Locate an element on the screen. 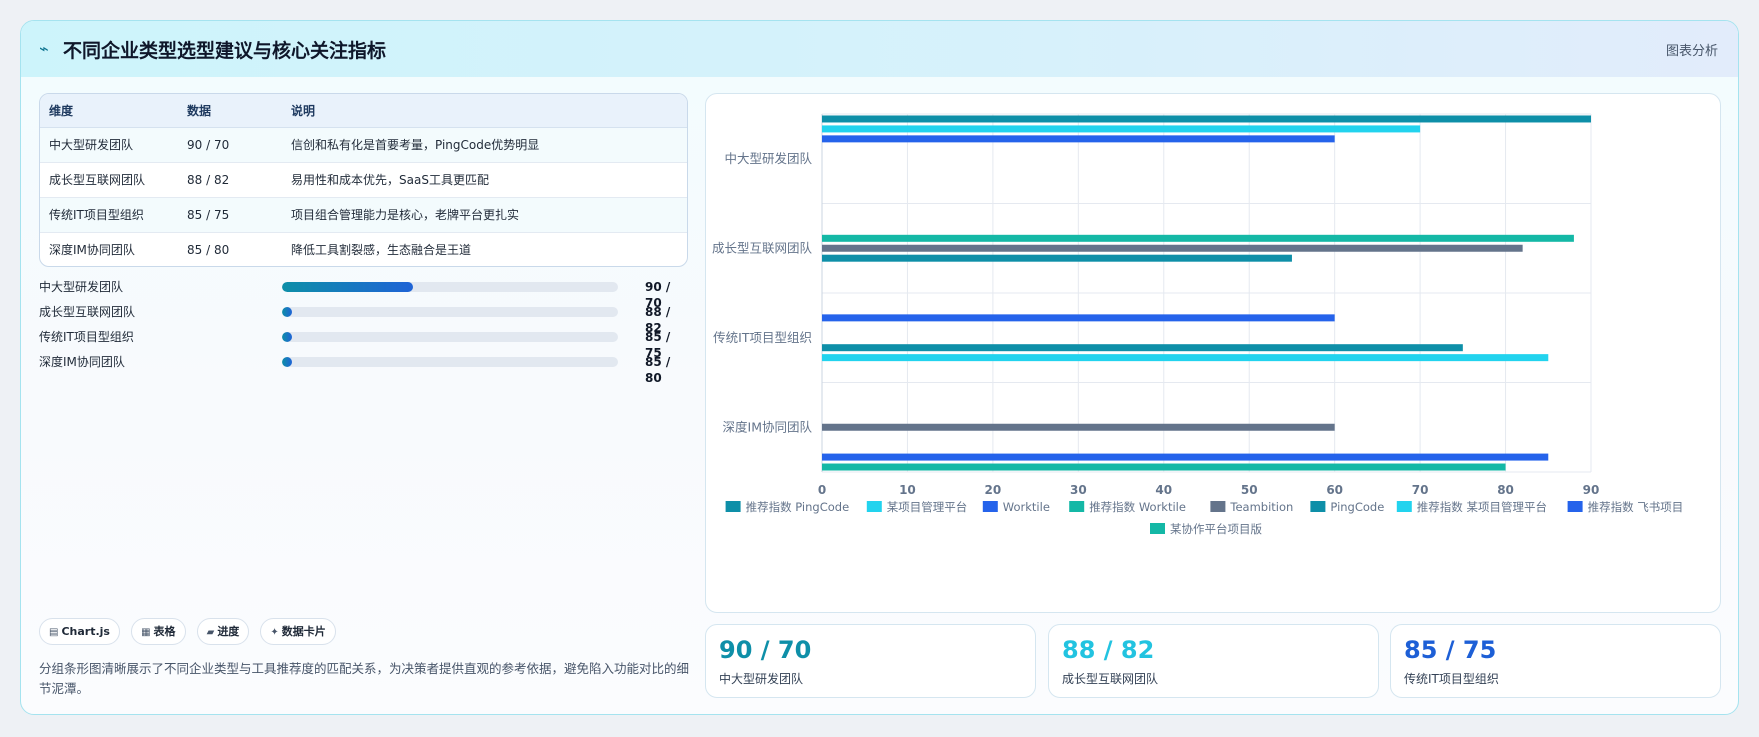 Image resolution: width=1759 pixels, height=737 pixels. table-cell-dimension: 传统IT项目型组织 is located at coordinates (109, 215).